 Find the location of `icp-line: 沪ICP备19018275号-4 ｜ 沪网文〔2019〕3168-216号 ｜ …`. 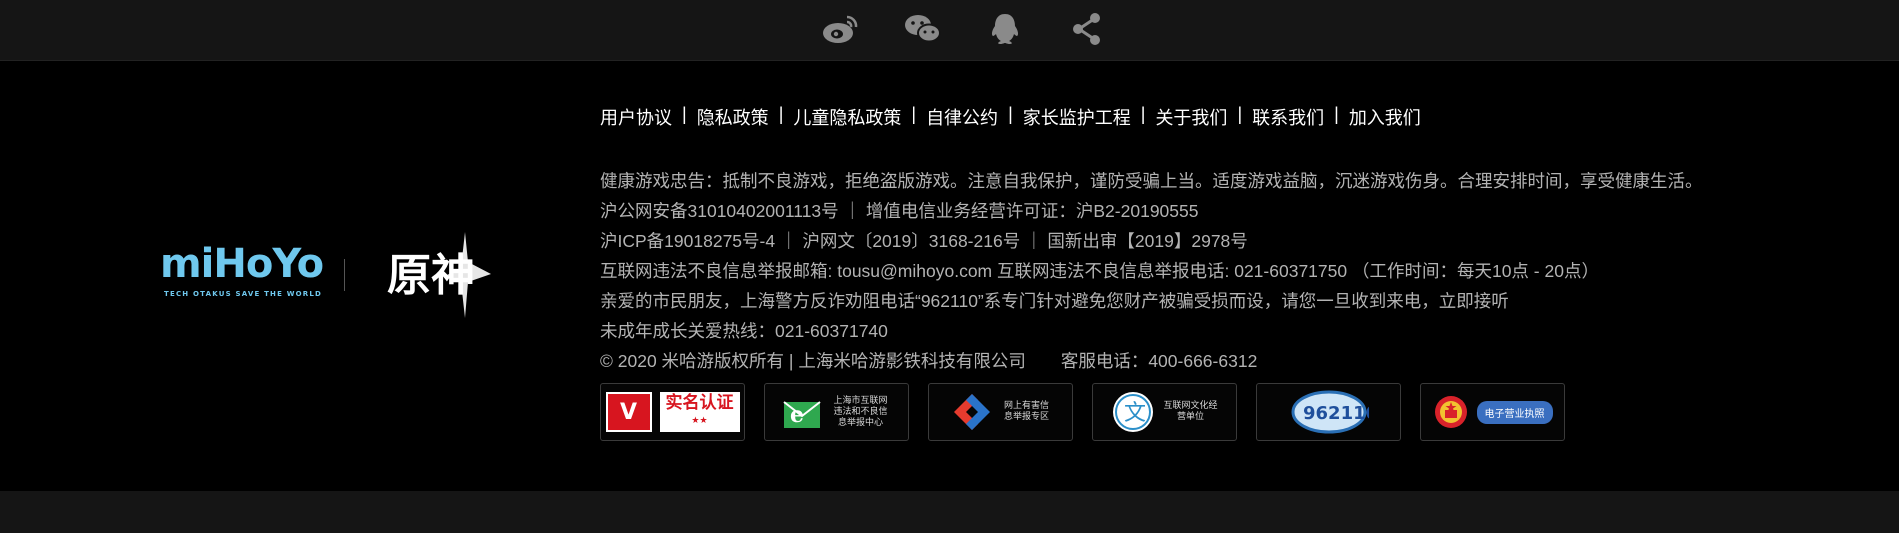

icp-line: 沪ICP备19018275号-4 ｜ 沪网文〔2019〕3168-216号 ｜ … is located at coordinates (924, 241).